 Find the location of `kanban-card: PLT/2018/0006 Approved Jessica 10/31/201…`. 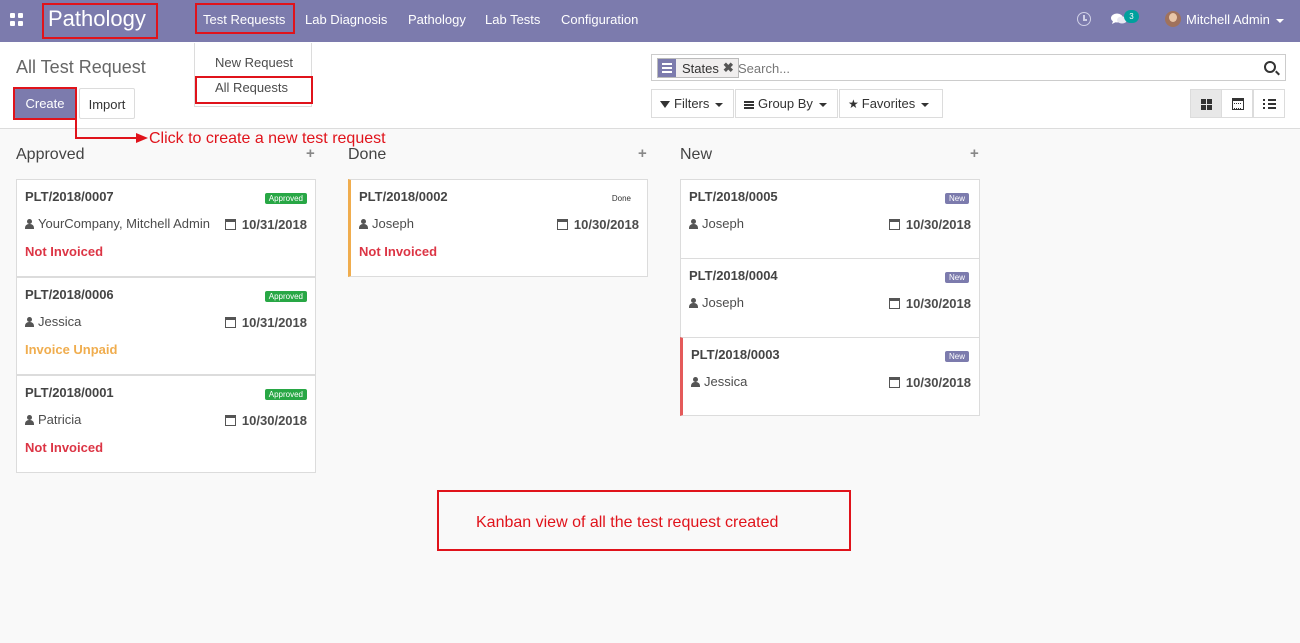

kanban-card: PLT/2018/0006 Approved Jessica 10/31/201… is located at coordinates (166, 326).